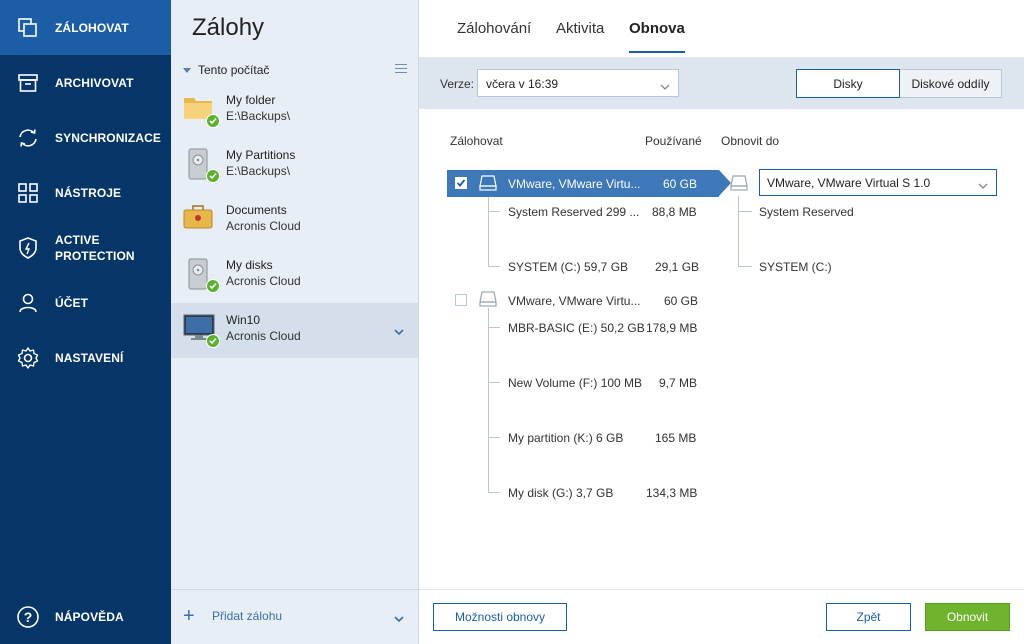  What do you see at coordinates (677, 267) in the screenshot?
I see `partition-used: 29,1 GB` at bounding box center [677, 267].